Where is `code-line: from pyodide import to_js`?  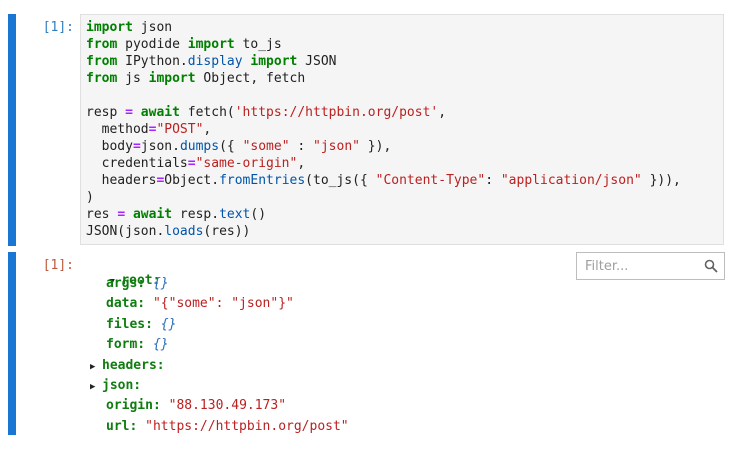
code-line: from pyodide import to_js is located at coordinates (184, 44).